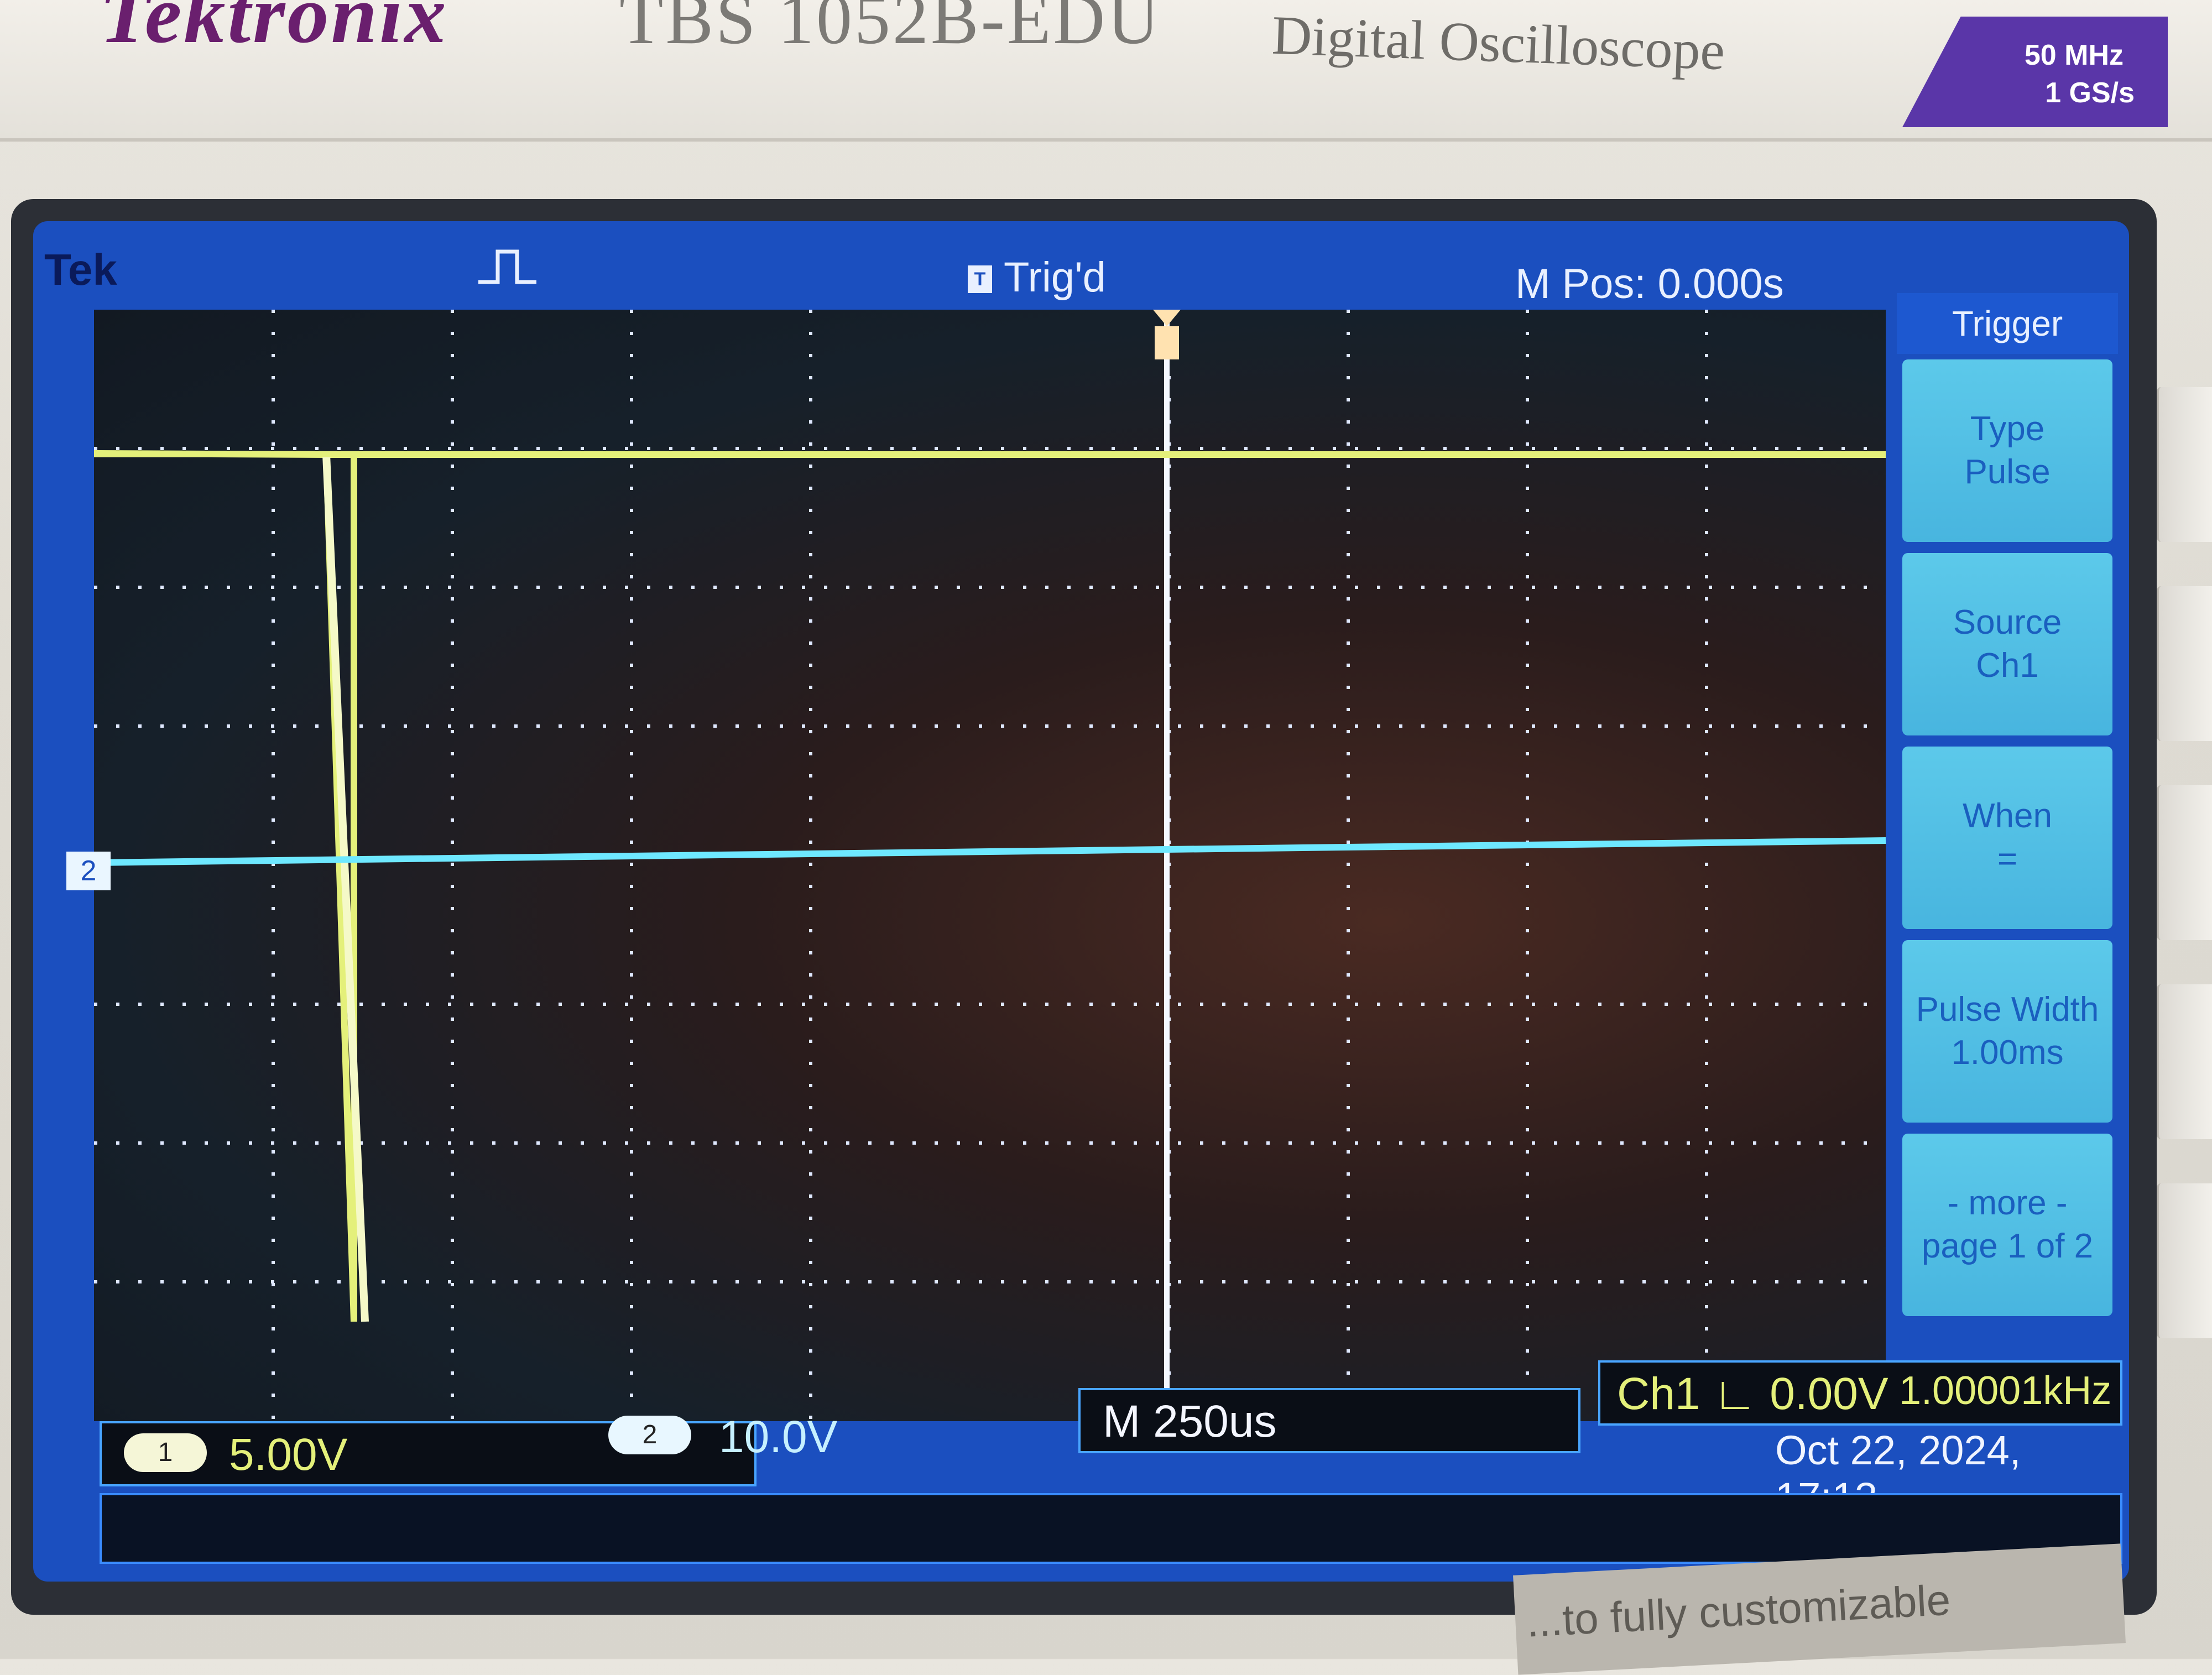 This screenshot has width=2212, height=1675. Describe the element at coordinates (88, 871) in the screenshot. I see `ch2-ground-marker: 2` at that location.